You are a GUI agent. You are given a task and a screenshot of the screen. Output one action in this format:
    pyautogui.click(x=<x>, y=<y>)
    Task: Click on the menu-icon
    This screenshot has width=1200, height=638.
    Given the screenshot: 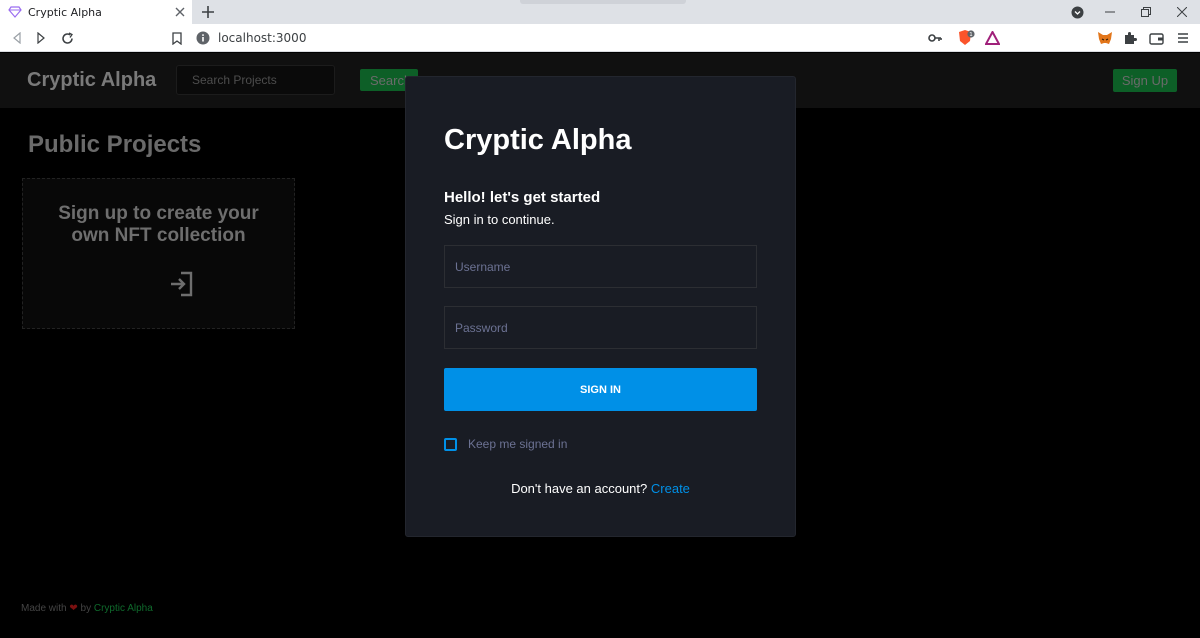 What is the action you would take?
    pyautogui.click(x=1183, y=38)
    